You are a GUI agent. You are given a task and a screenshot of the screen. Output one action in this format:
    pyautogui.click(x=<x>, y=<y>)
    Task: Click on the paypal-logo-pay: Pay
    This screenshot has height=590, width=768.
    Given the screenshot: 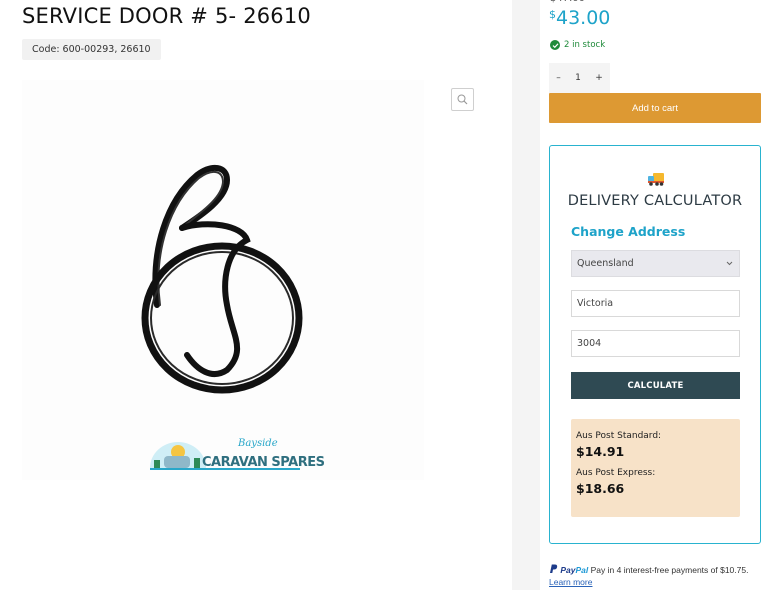 What is the action you would take?
    pyautogui.click(x=568, y=570)
    